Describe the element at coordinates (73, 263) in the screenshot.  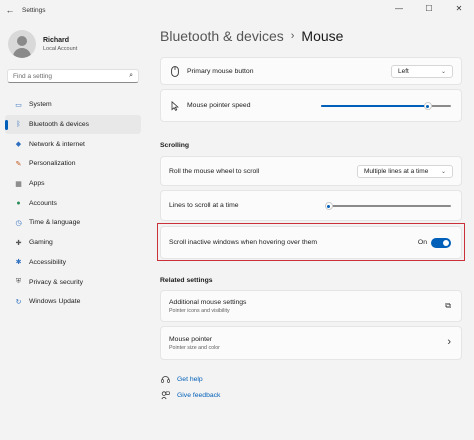
I see `sidebar-item-accessibility: ✱ Accessibility` at that location.